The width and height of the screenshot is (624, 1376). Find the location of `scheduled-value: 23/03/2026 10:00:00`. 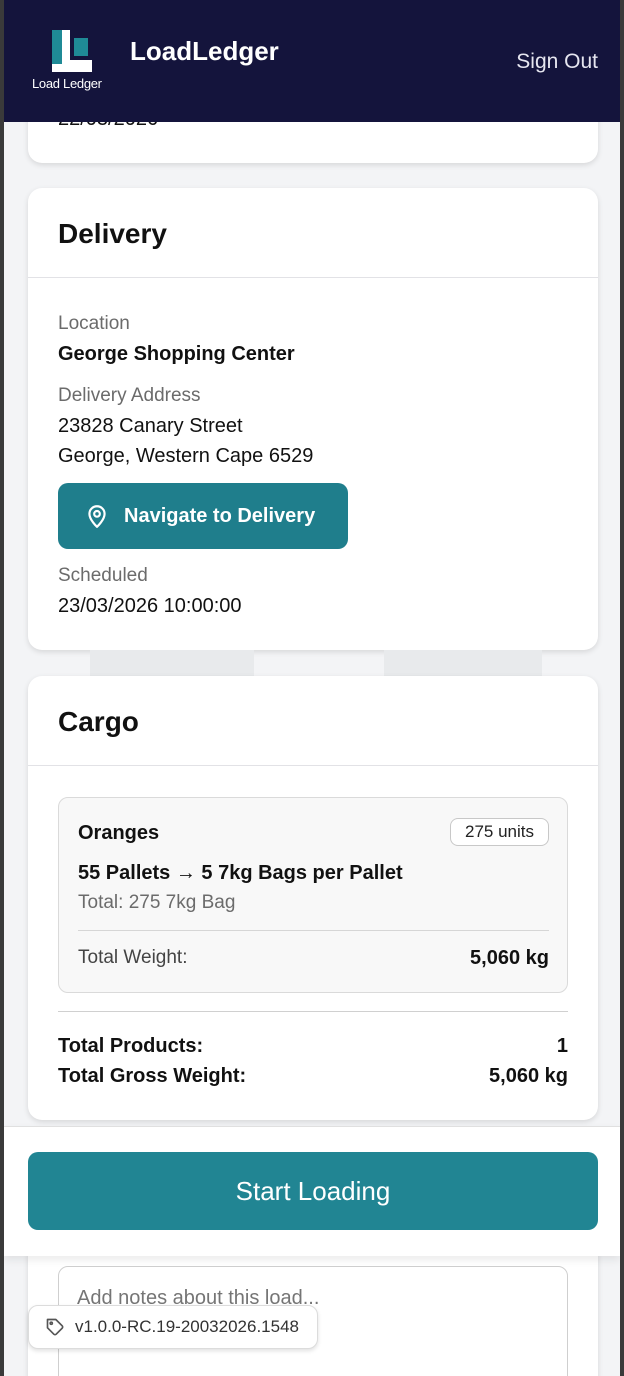

scheduled-value: 23/03/2026 10:00:00 is located at coordinates (150, 606).